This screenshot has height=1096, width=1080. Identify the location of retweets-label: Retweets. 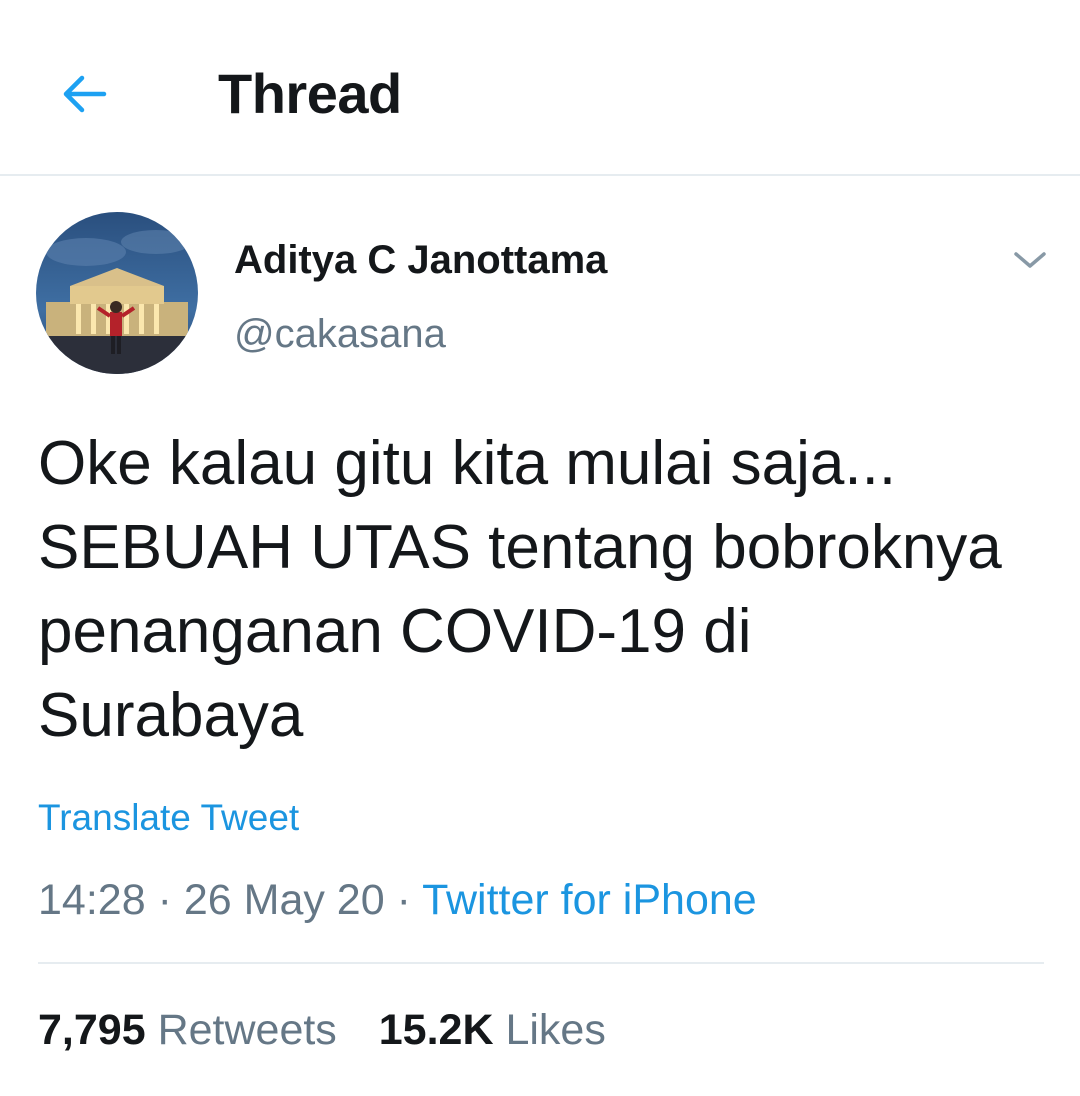
(247, 1030).